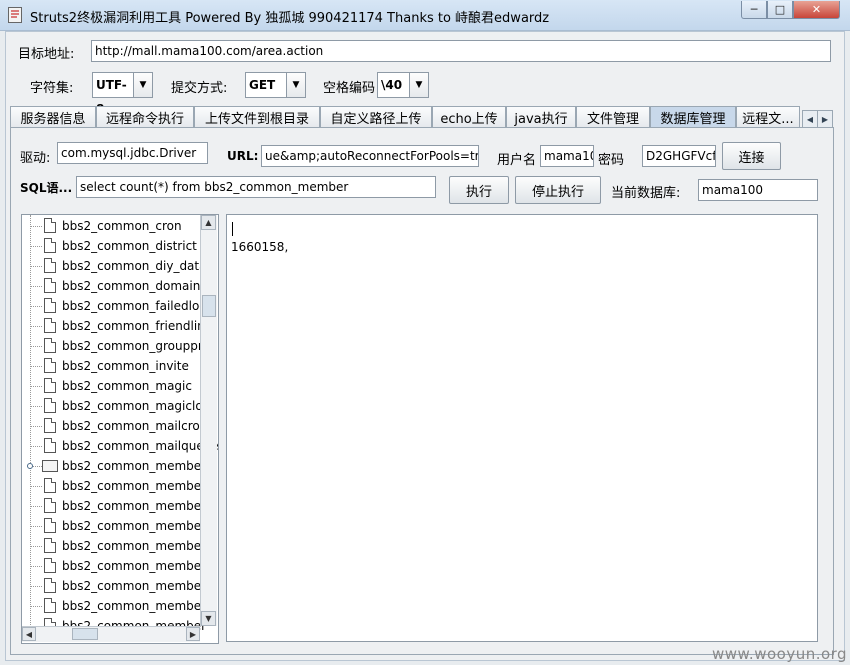 The height and width of the screenshot is (665, 850). Describe the element at coordinates (134, 266) in the screenshot. I see `tree-item-label: bbs2_common_diy_data` at that location.